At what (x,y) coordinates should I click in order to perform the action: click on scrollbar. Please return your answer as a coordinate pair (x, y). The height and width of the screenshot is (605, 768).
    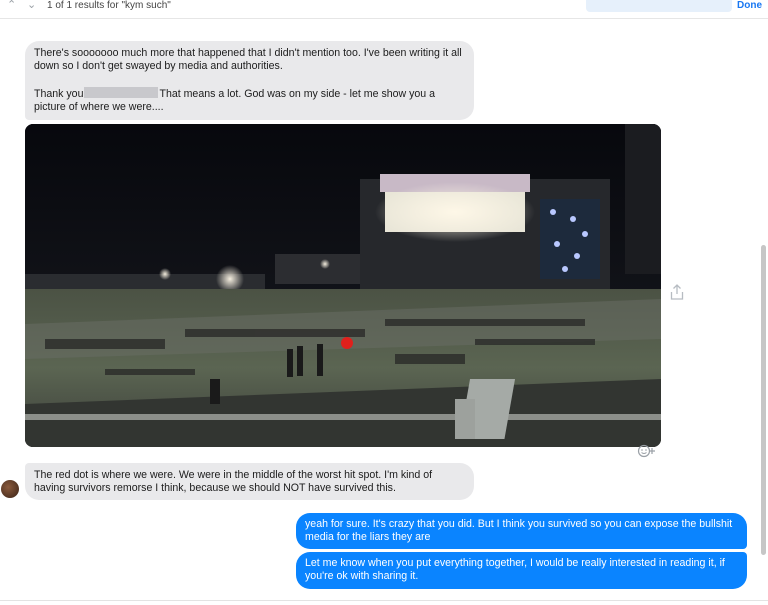
    Looking at the image, I should click on (763, 400).